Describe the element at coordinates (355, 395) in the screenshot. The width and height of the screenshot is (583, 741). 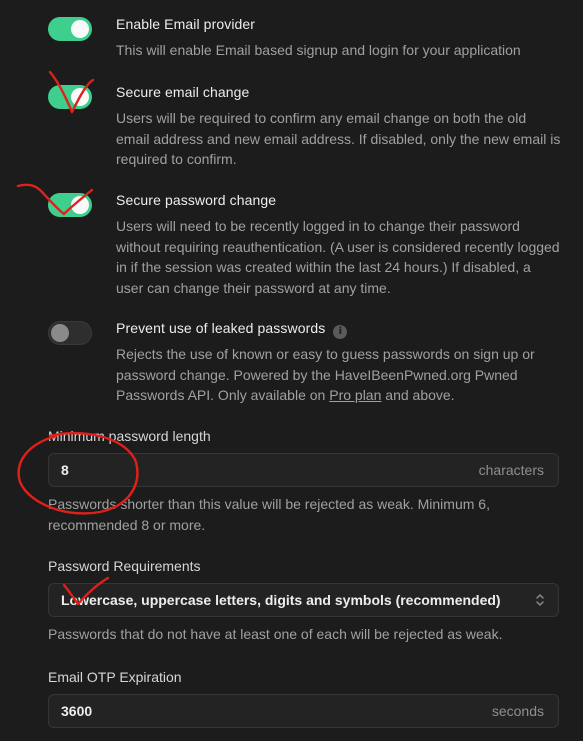
I see `pro-plan-link: Pro plan` at that location.